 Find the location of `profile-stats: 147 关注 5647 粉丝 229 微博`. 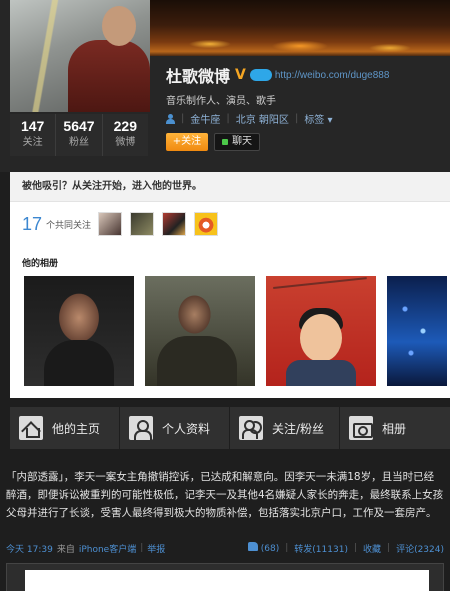

profile-stats: 147 关注 5647 粉丝 229 微博 is located at coordinates (79, 135).